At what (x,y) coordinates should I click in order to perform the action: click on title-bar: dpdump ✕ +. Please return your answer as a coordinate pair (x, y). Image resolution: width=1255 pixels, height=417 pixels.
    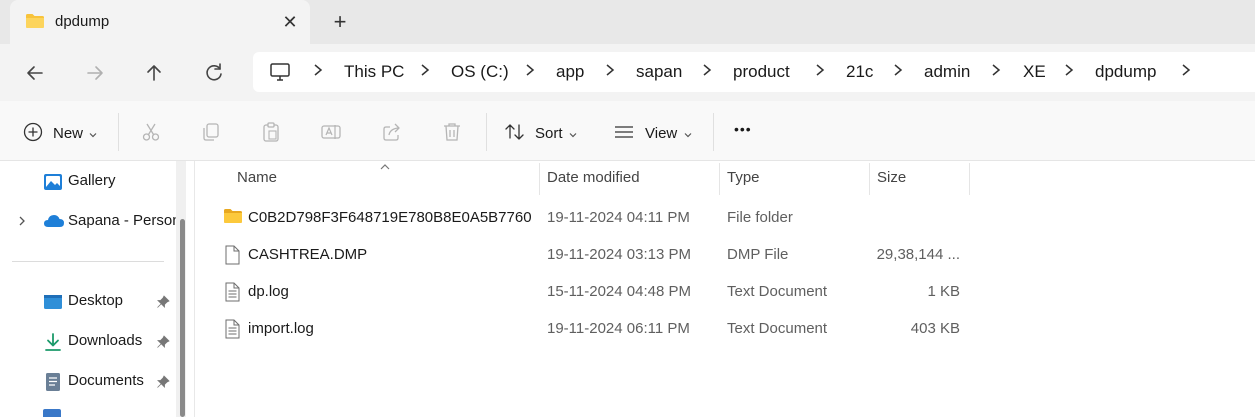
    Looking at the image, I should click on (627, 22).